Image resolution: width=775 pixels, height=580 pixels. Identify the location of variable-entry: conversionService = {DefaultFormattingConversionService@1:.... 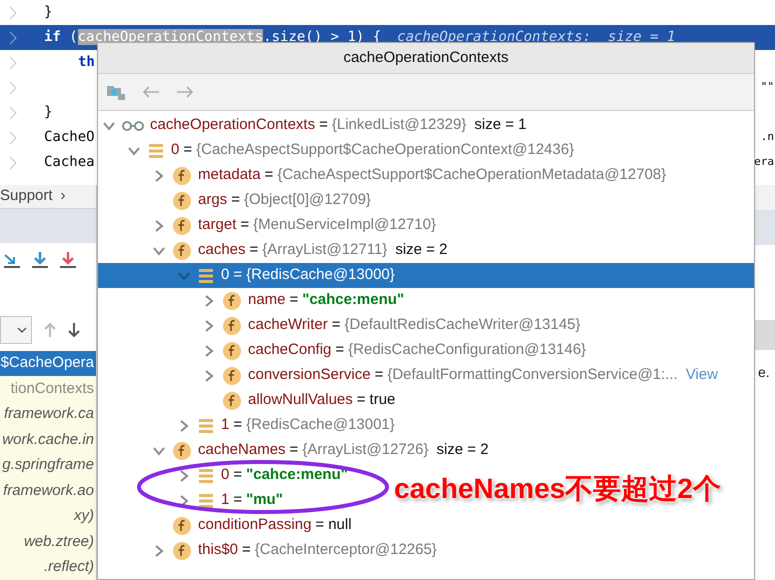
(463, 375).